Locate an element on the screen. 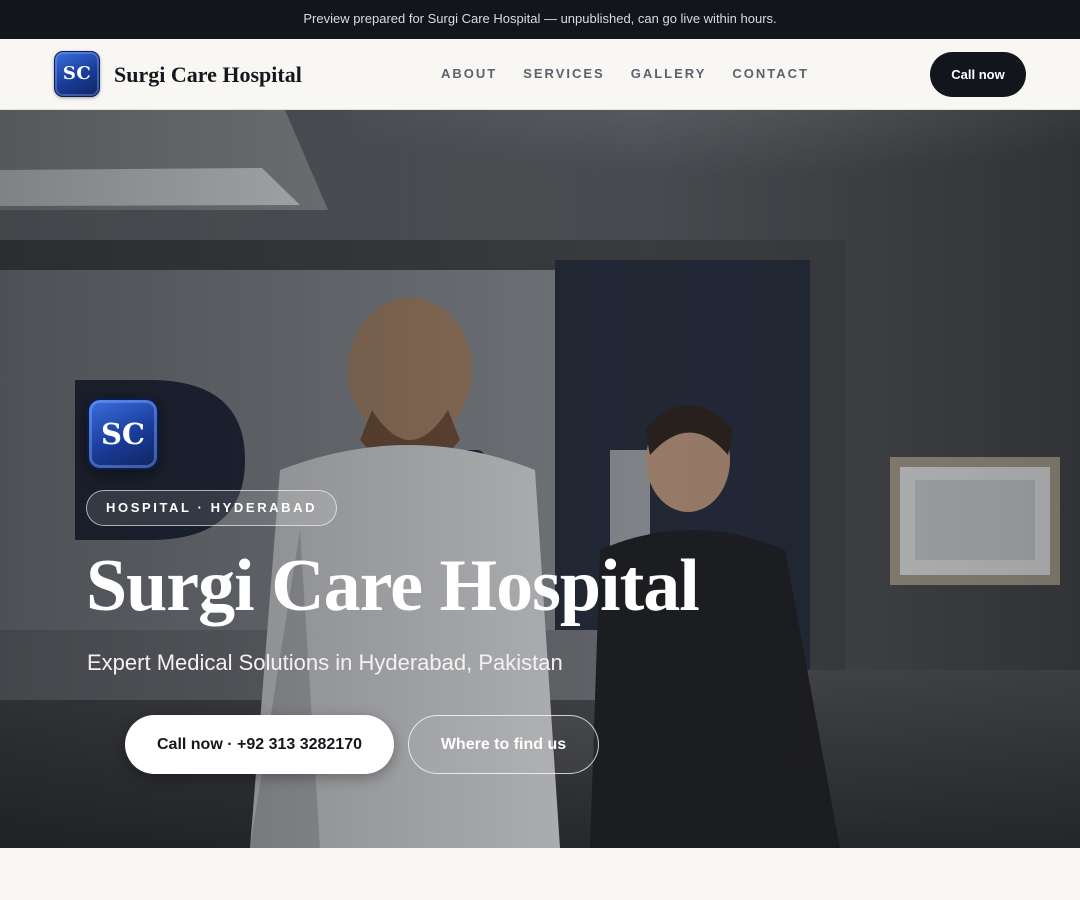 This screenshot has width=1080, height=900. nav-item-about: ABOUT is located at coordinates (469, 74).